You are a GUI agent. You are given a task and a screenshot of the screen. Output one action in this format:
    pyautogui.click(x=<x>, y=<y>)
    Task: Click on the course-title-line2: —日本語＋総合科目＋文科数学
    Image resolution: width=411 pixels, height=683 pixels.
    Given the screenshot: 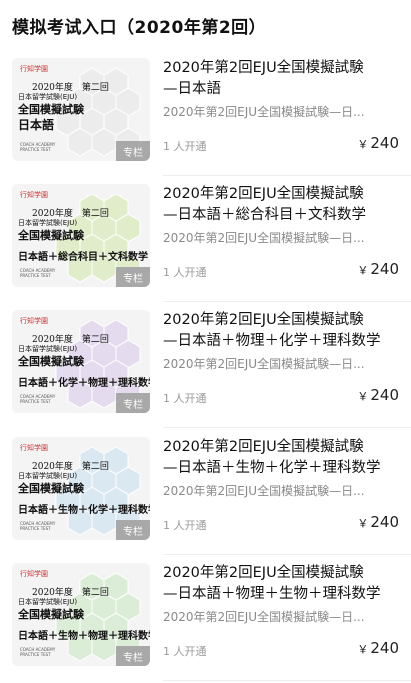 What is the action you would take?
    pyautogui.click(x=264, y=215)
    